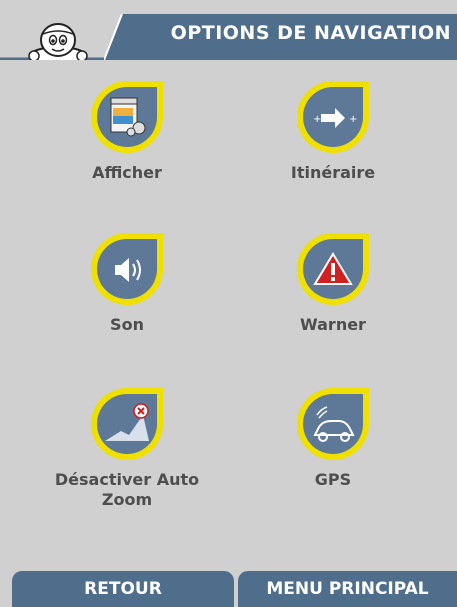  I want to click on header-bar: OPTIONS DE NAVIGATION, so click(228, 30).